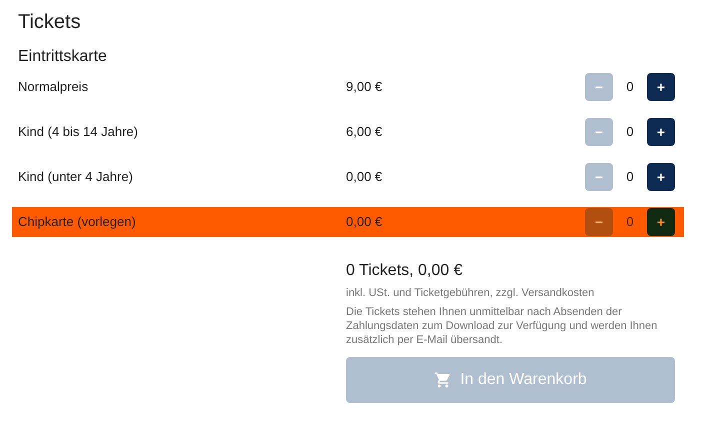 This screenshot has height=425, width=724. I want to click on order-total: 0 Tickets, 0,00 €, so click(404, 271).